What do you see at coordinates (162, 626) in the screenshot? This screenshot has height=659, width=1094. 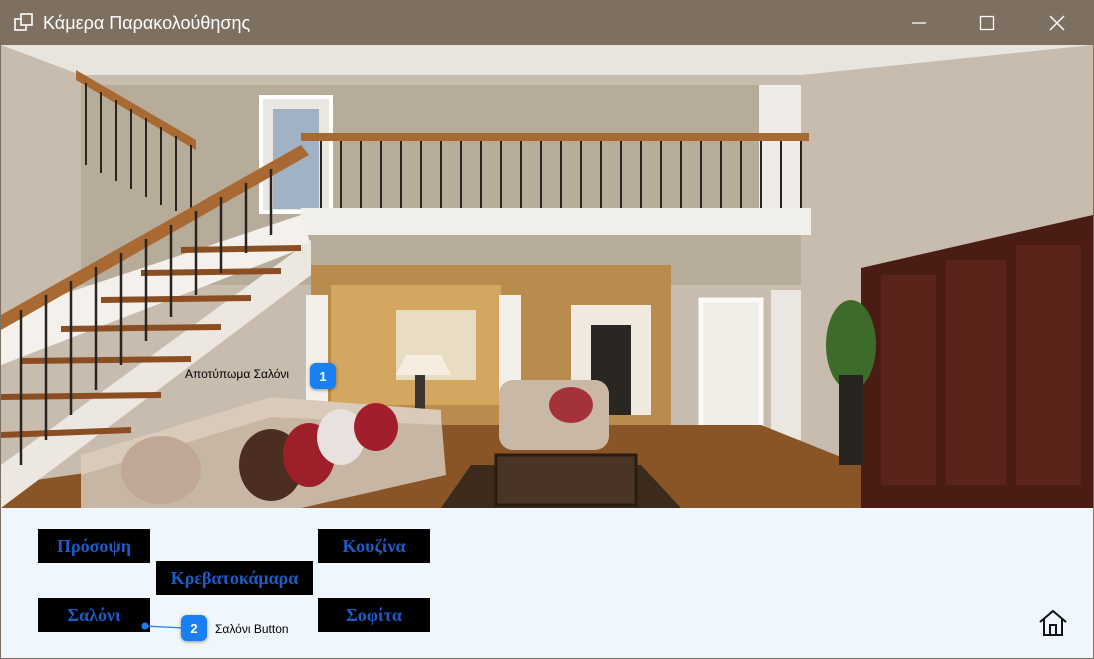 I see `annotation-connector` at bounding box center [162, 626].